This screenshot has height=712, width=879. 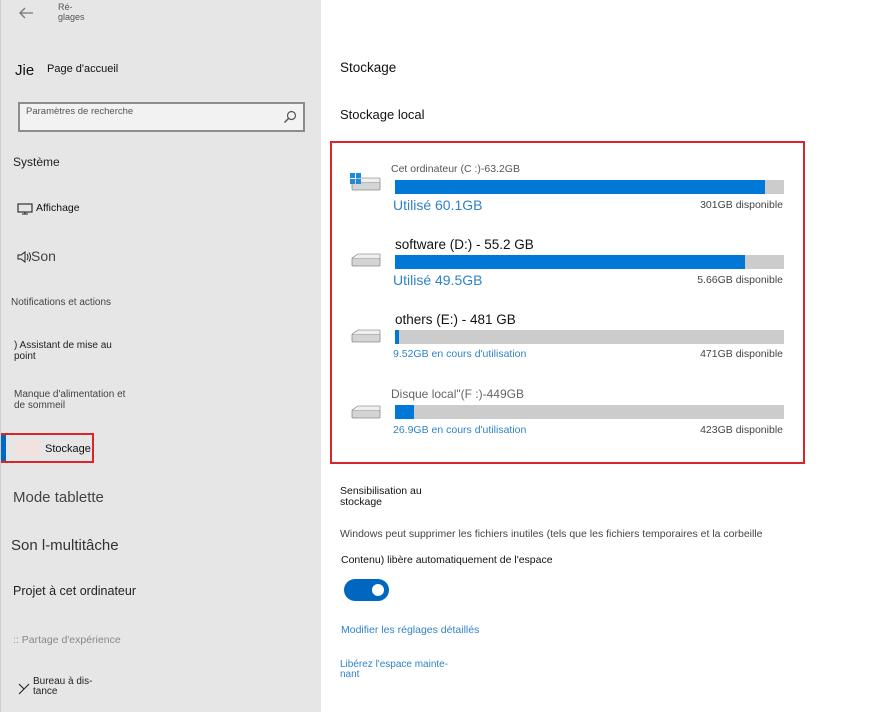 I want to click on sidebar-item-label: Affichage, so click(x=58, y=208).